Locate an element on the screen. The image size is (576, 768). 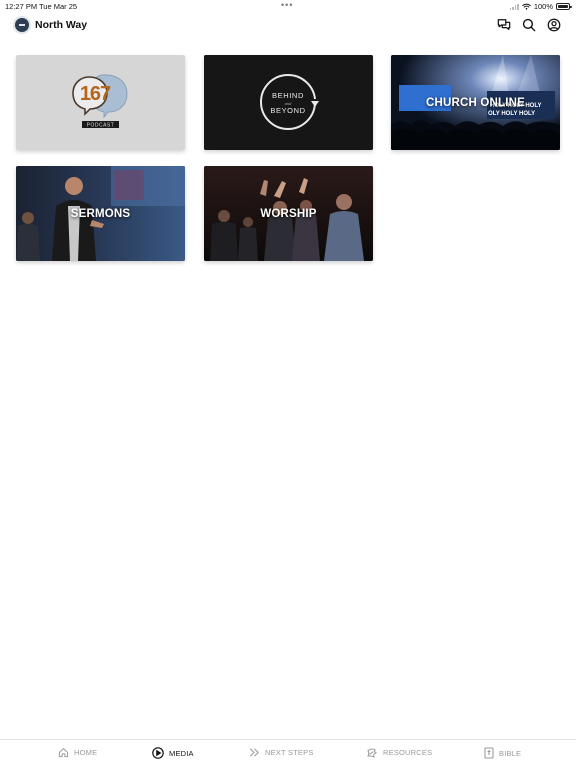
status-time: 12:27 PM is located at coordinates (21, 6).